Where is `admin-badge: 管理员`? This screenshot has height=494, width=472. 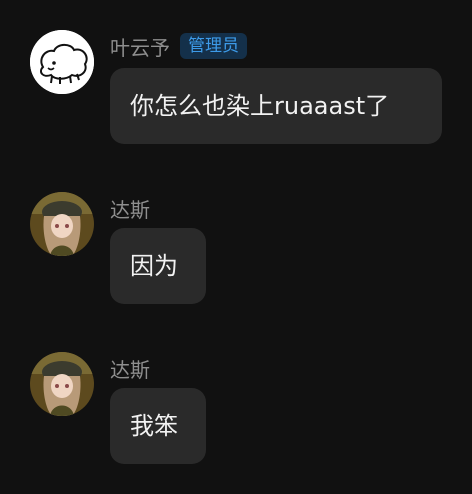 admin-badge: 管理员 is located at coordinates (213, 46).